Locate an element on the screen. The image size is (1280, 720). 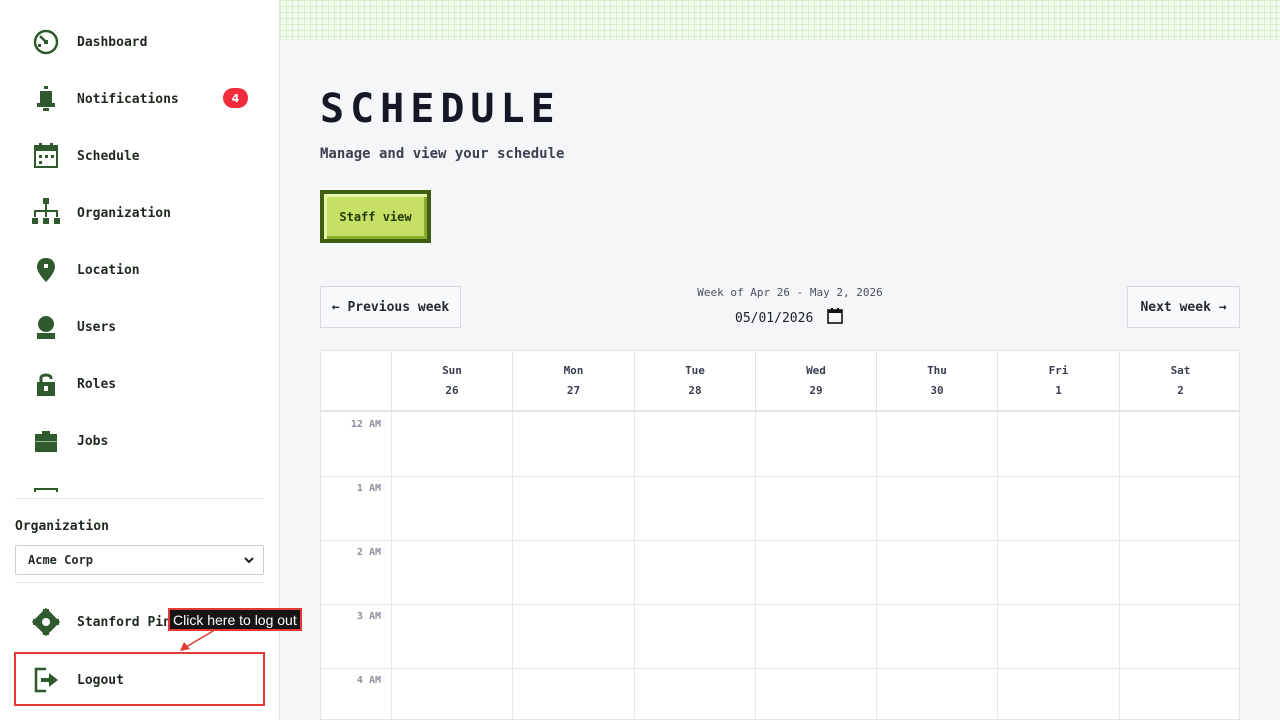
hour-row: 12 AM is located at coordinates (780, 445).